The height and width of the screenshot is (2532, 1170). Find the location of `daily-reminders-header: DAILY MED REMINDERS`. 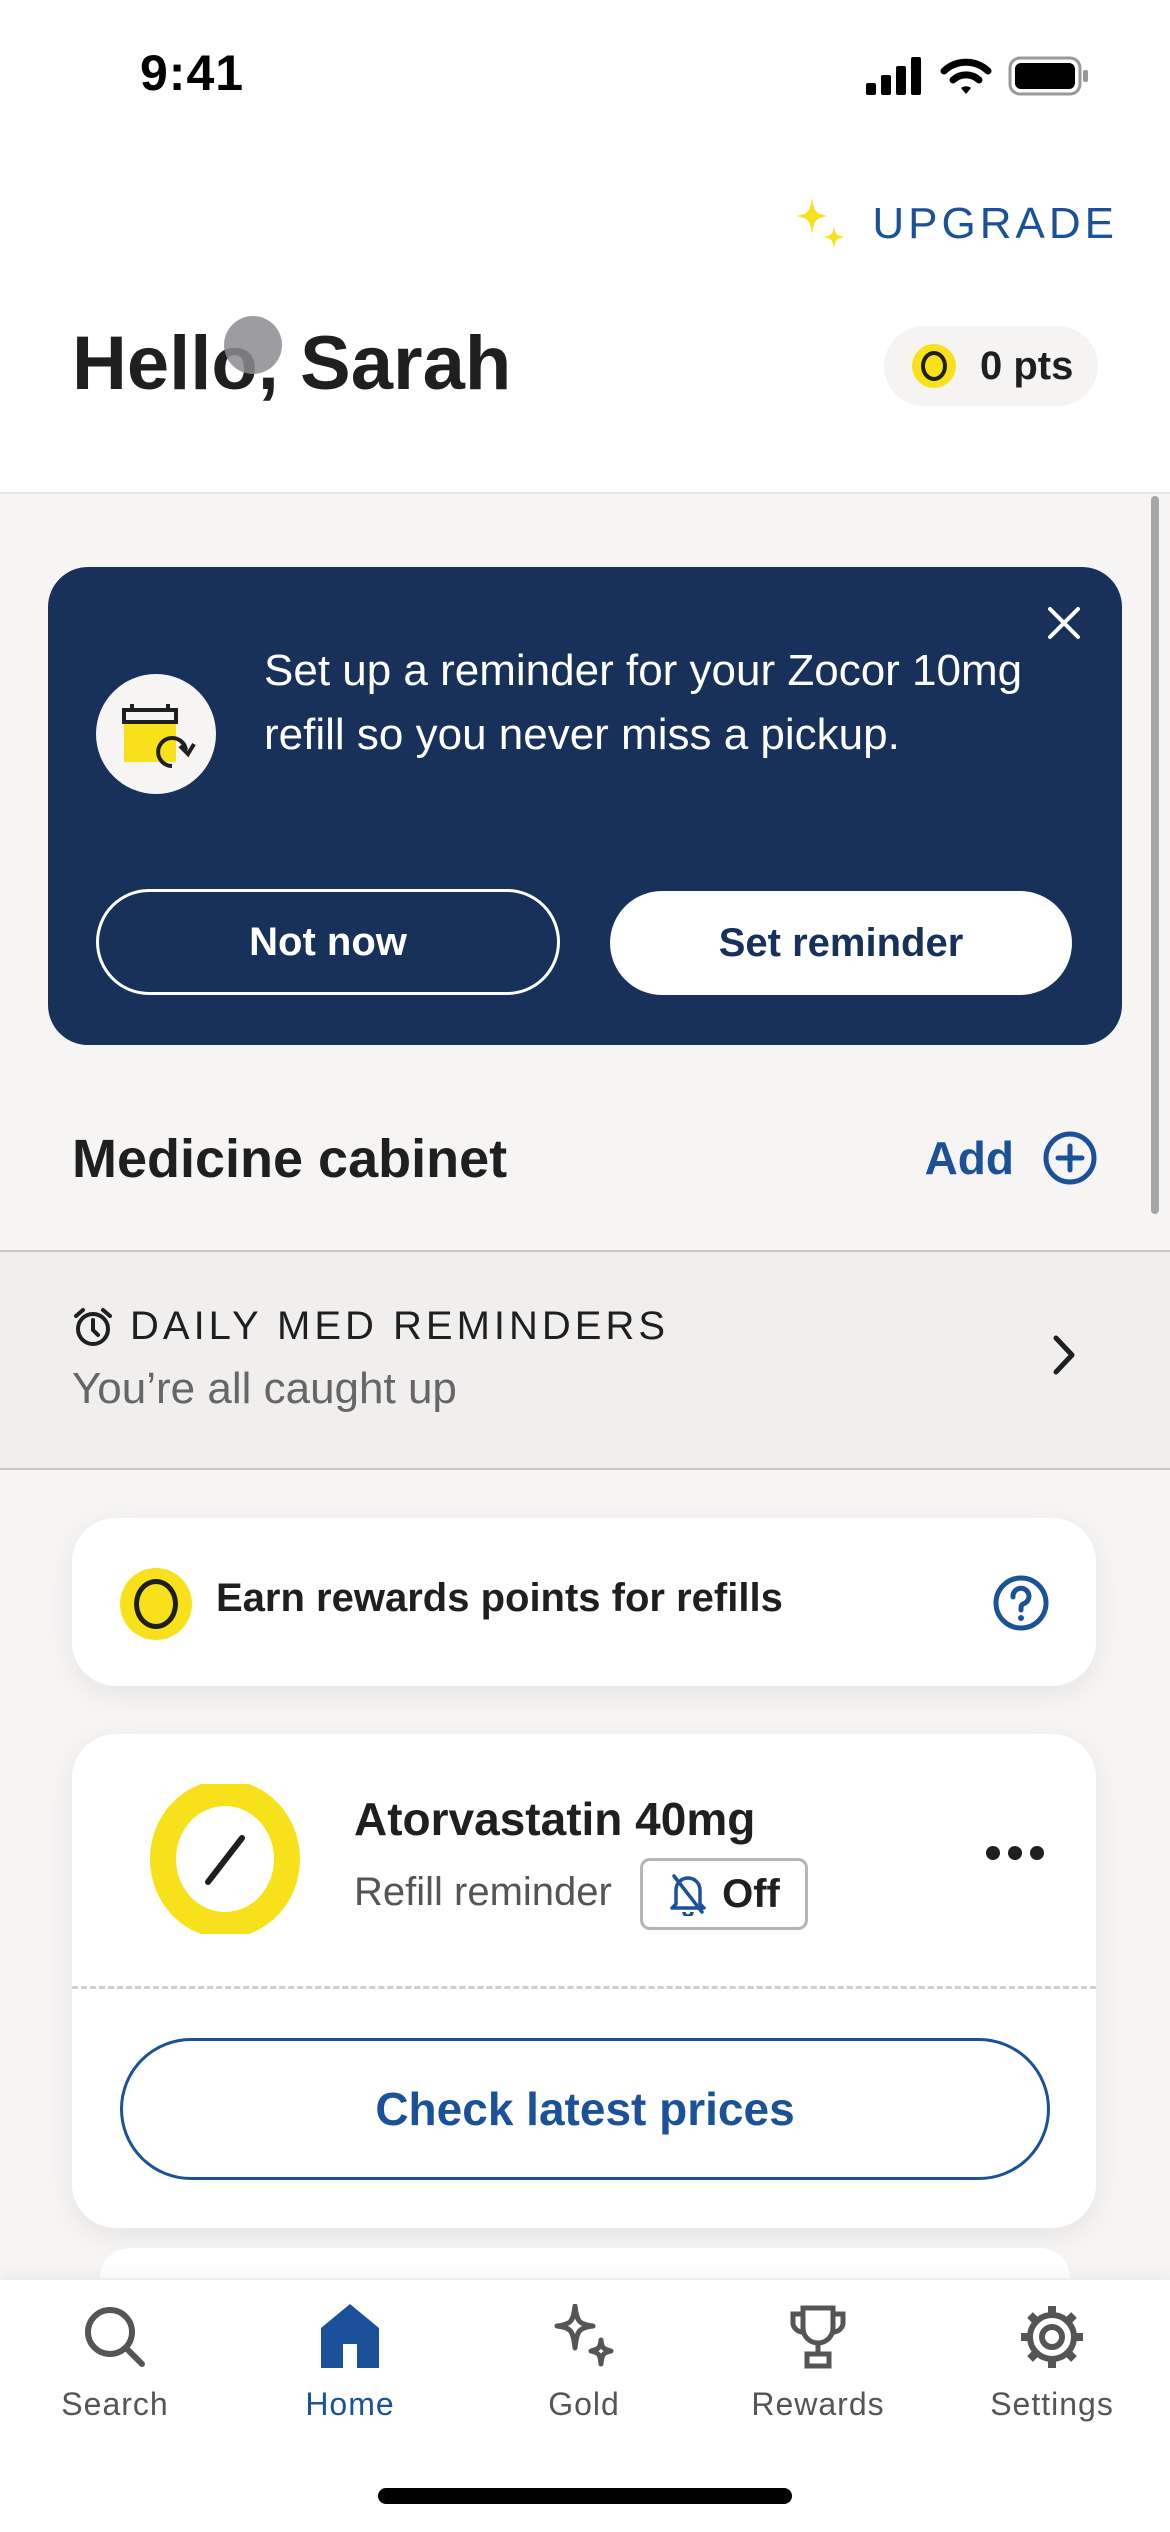

daily-reminders-header: DAILY MED REMINDERS is located at coordinates (370, 1326).